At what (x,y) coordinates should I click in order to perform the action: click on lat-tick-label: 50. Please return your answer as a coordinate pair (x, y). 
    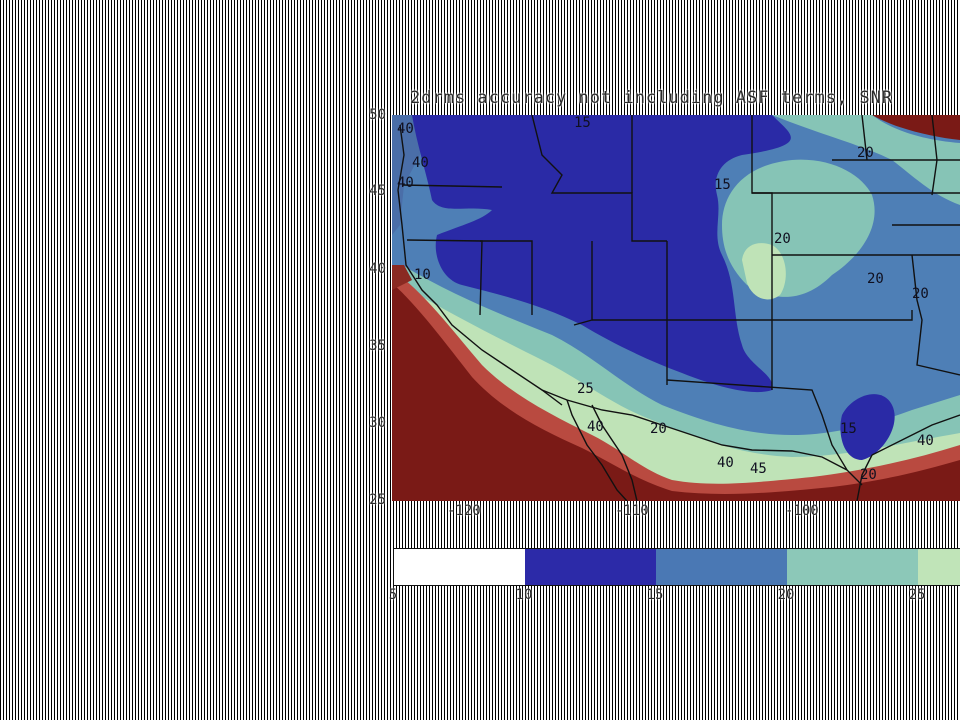
    Looking at the image, I should click on (377, 115).